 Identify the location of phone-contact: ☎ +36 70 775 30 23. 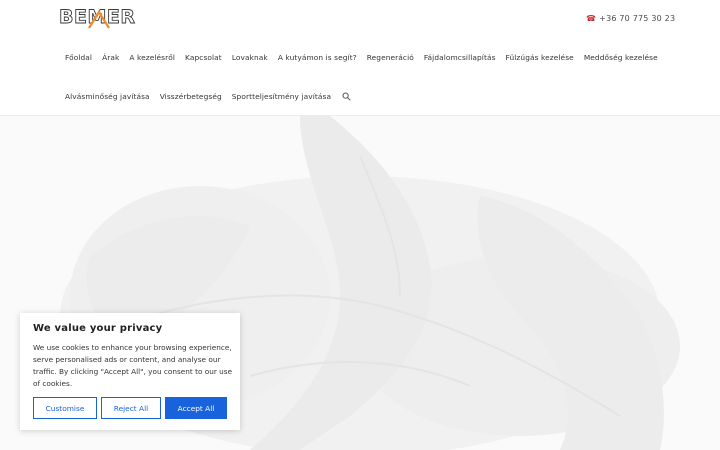
(630, 18).